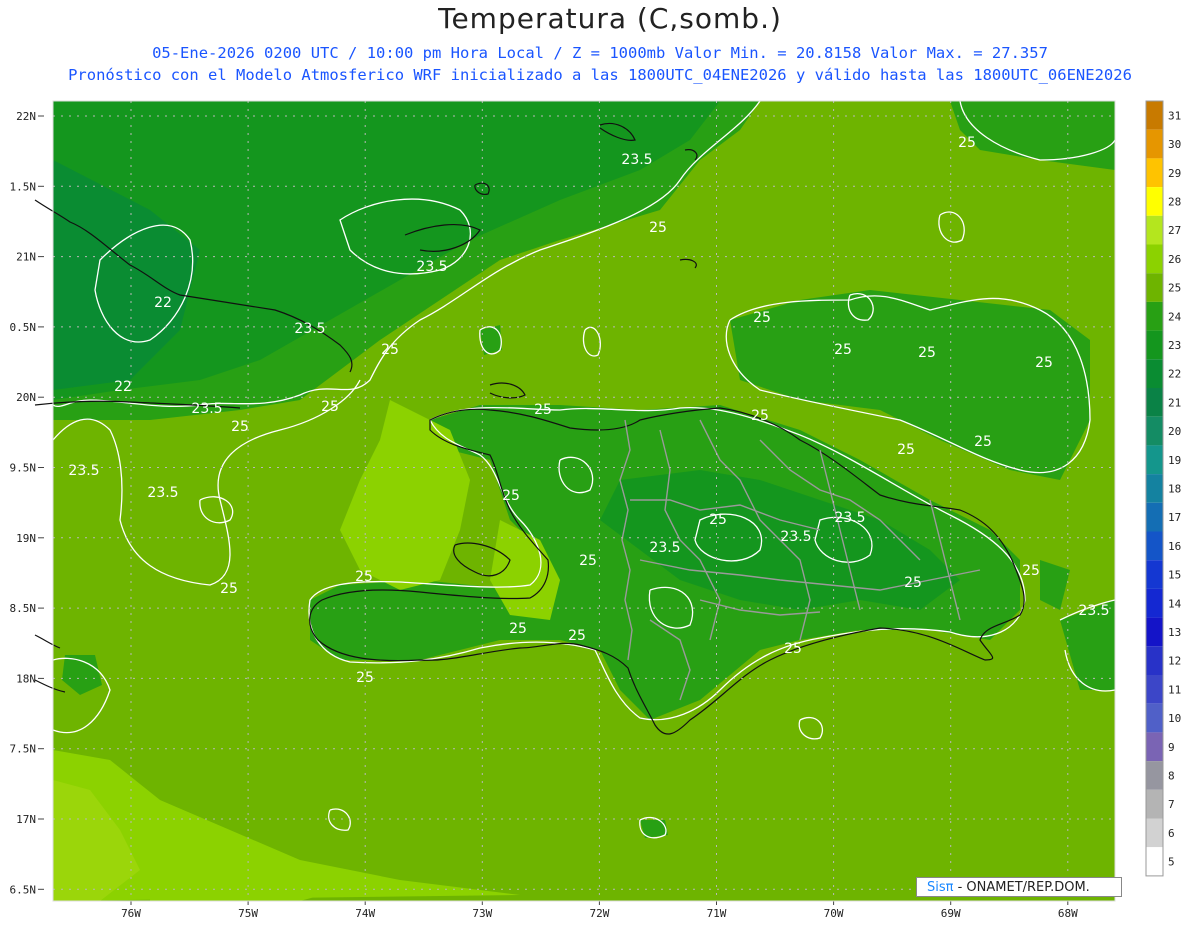  What do you see at coordinates (1171, 747) in the screenshot?
I see `colorbar-label: 9` at bounding box center [1171, 747].